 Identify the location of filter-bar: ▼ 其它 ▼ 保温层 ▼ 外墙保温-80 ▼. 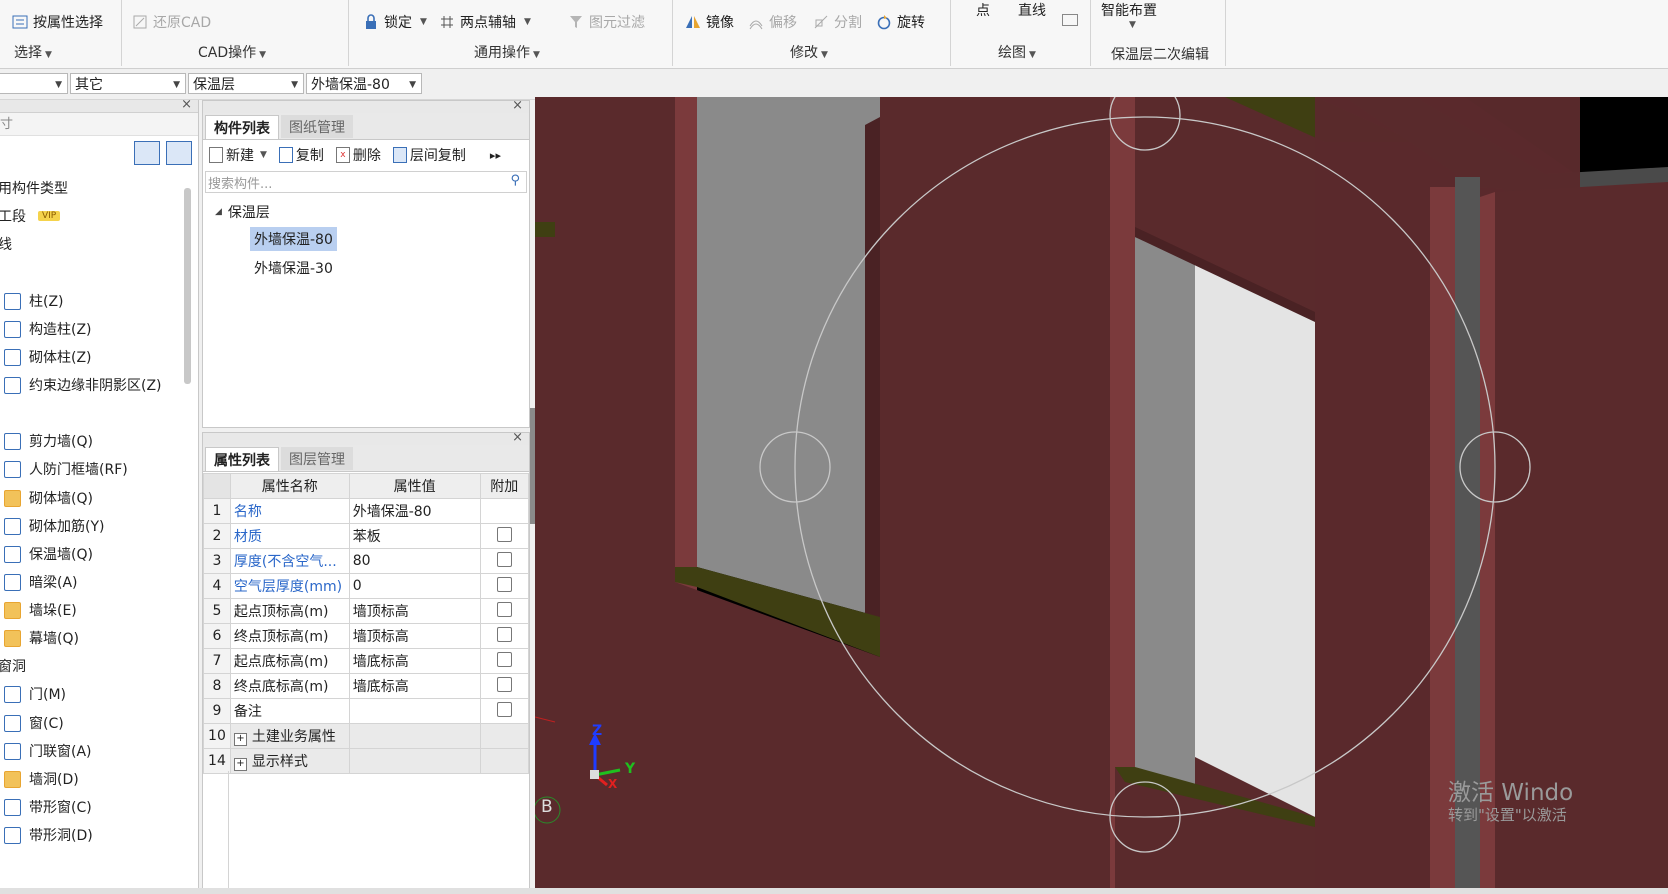
(834, 84).